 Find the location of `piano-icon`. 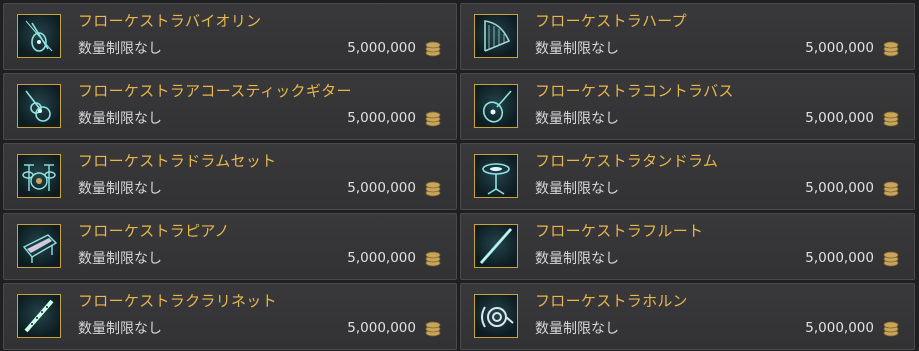

piano-icon is located at coordinates (39, 246).